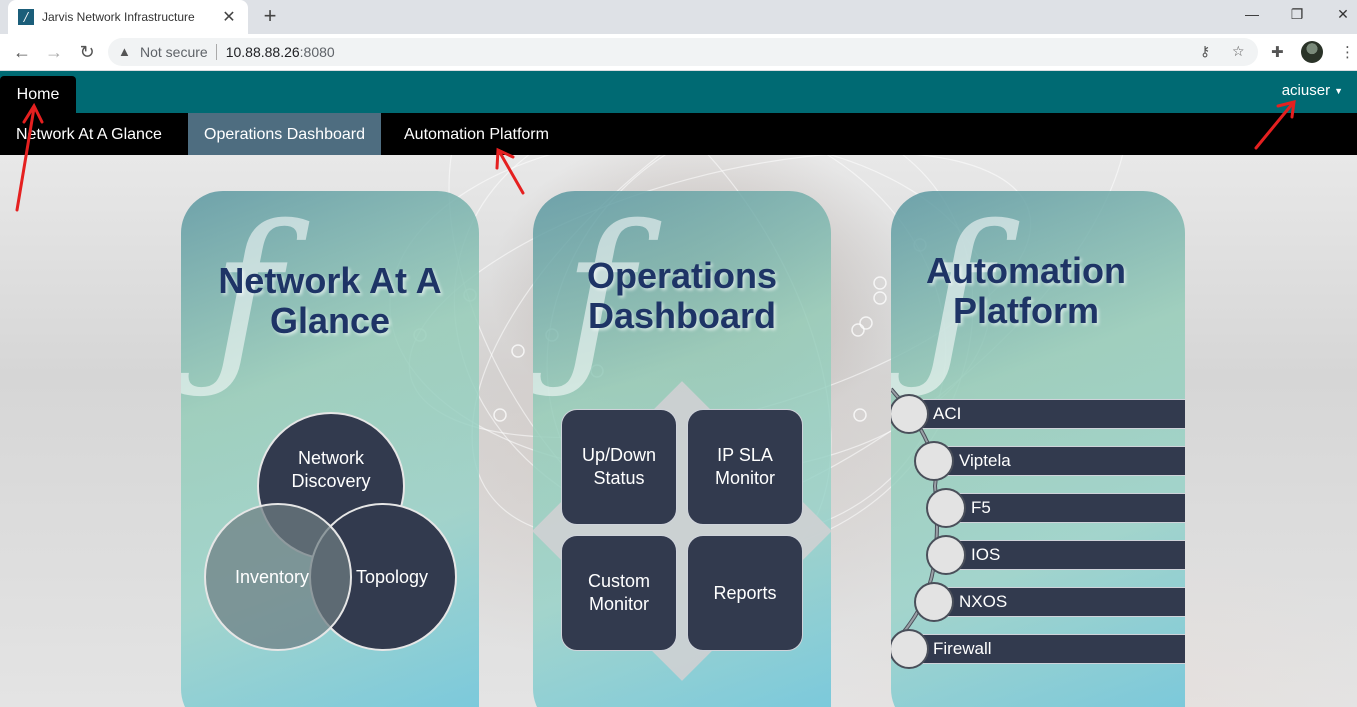 The height and width of the screenshot is (707, 1357). Describe the element at coordinates (1026, 270) in the screenshot. I see `title-line-1: Automation` at that location.